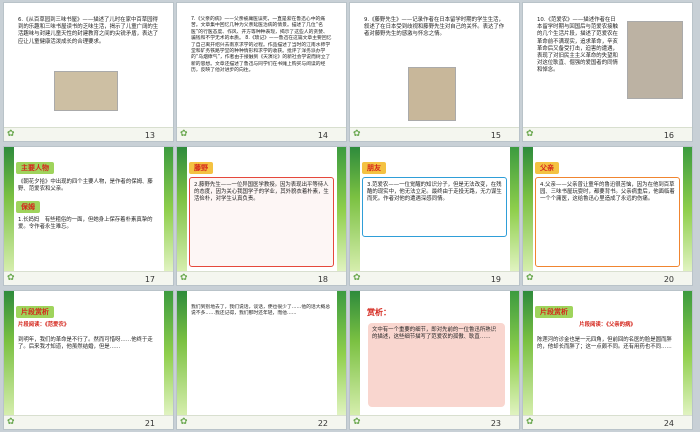  Describe the element at coordinates (495, 135) in the screenshot. I see `slide-number: 15` at that location.